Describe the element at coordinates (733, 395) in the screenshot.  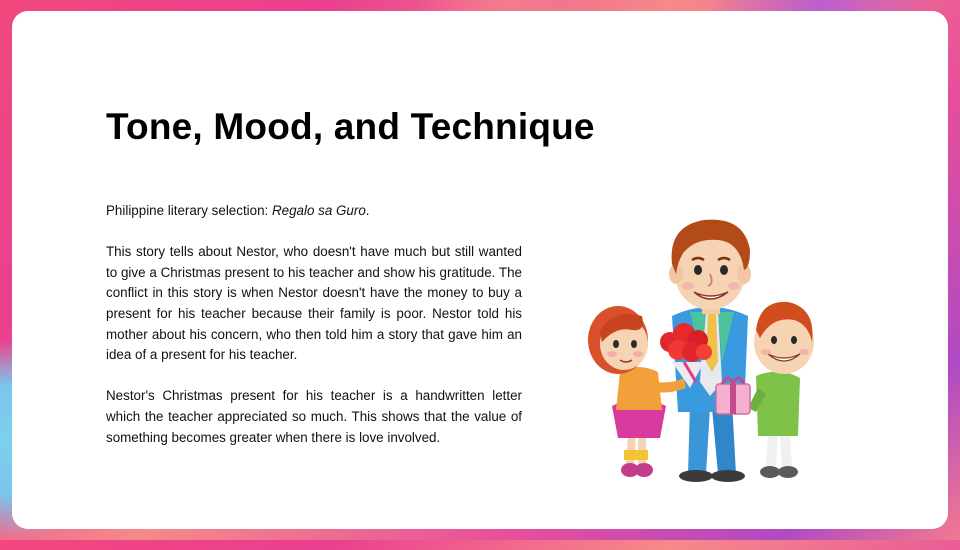
I see `gift-box` at that location.